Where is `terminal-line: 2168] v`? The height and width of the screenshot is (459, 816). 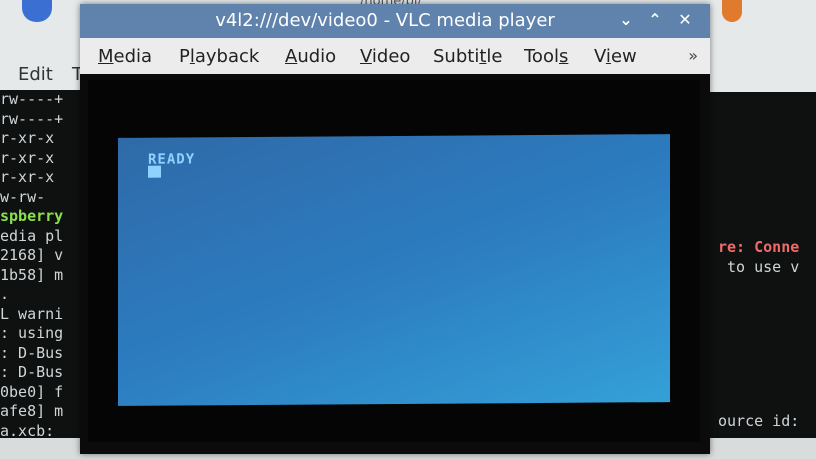 terminal-line: 2168] v is located at coordinates (32, 255).